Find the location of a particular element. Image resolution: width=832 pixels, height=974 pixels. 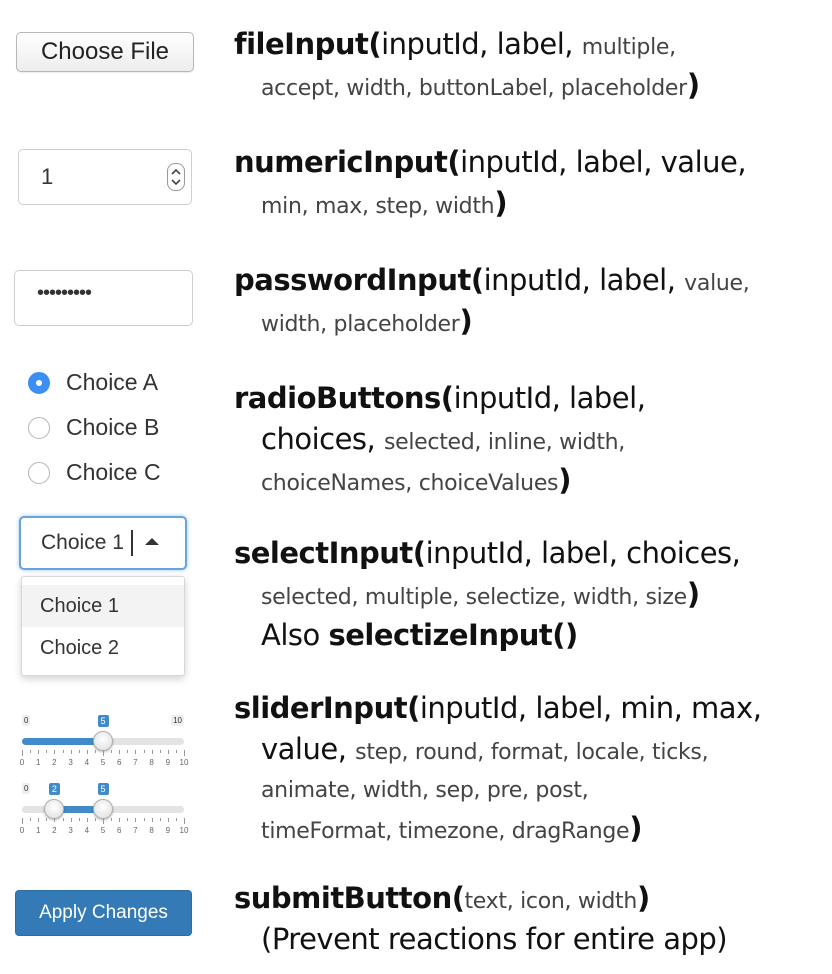

required-args: inputId, label, min, max, is located at coordinates (590, 708).